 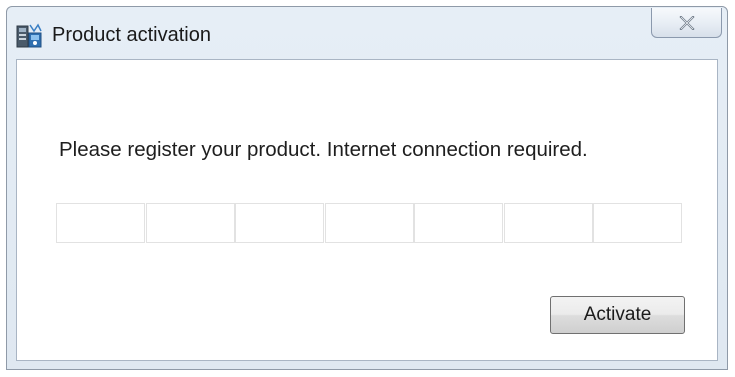 I want to click on product-key-fields, so click(x=369, y=223).